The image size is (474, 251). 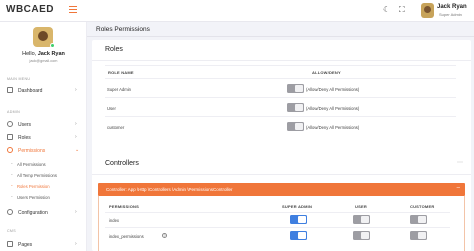 I want to click on role-name: customer, so click(x=116, y=127).